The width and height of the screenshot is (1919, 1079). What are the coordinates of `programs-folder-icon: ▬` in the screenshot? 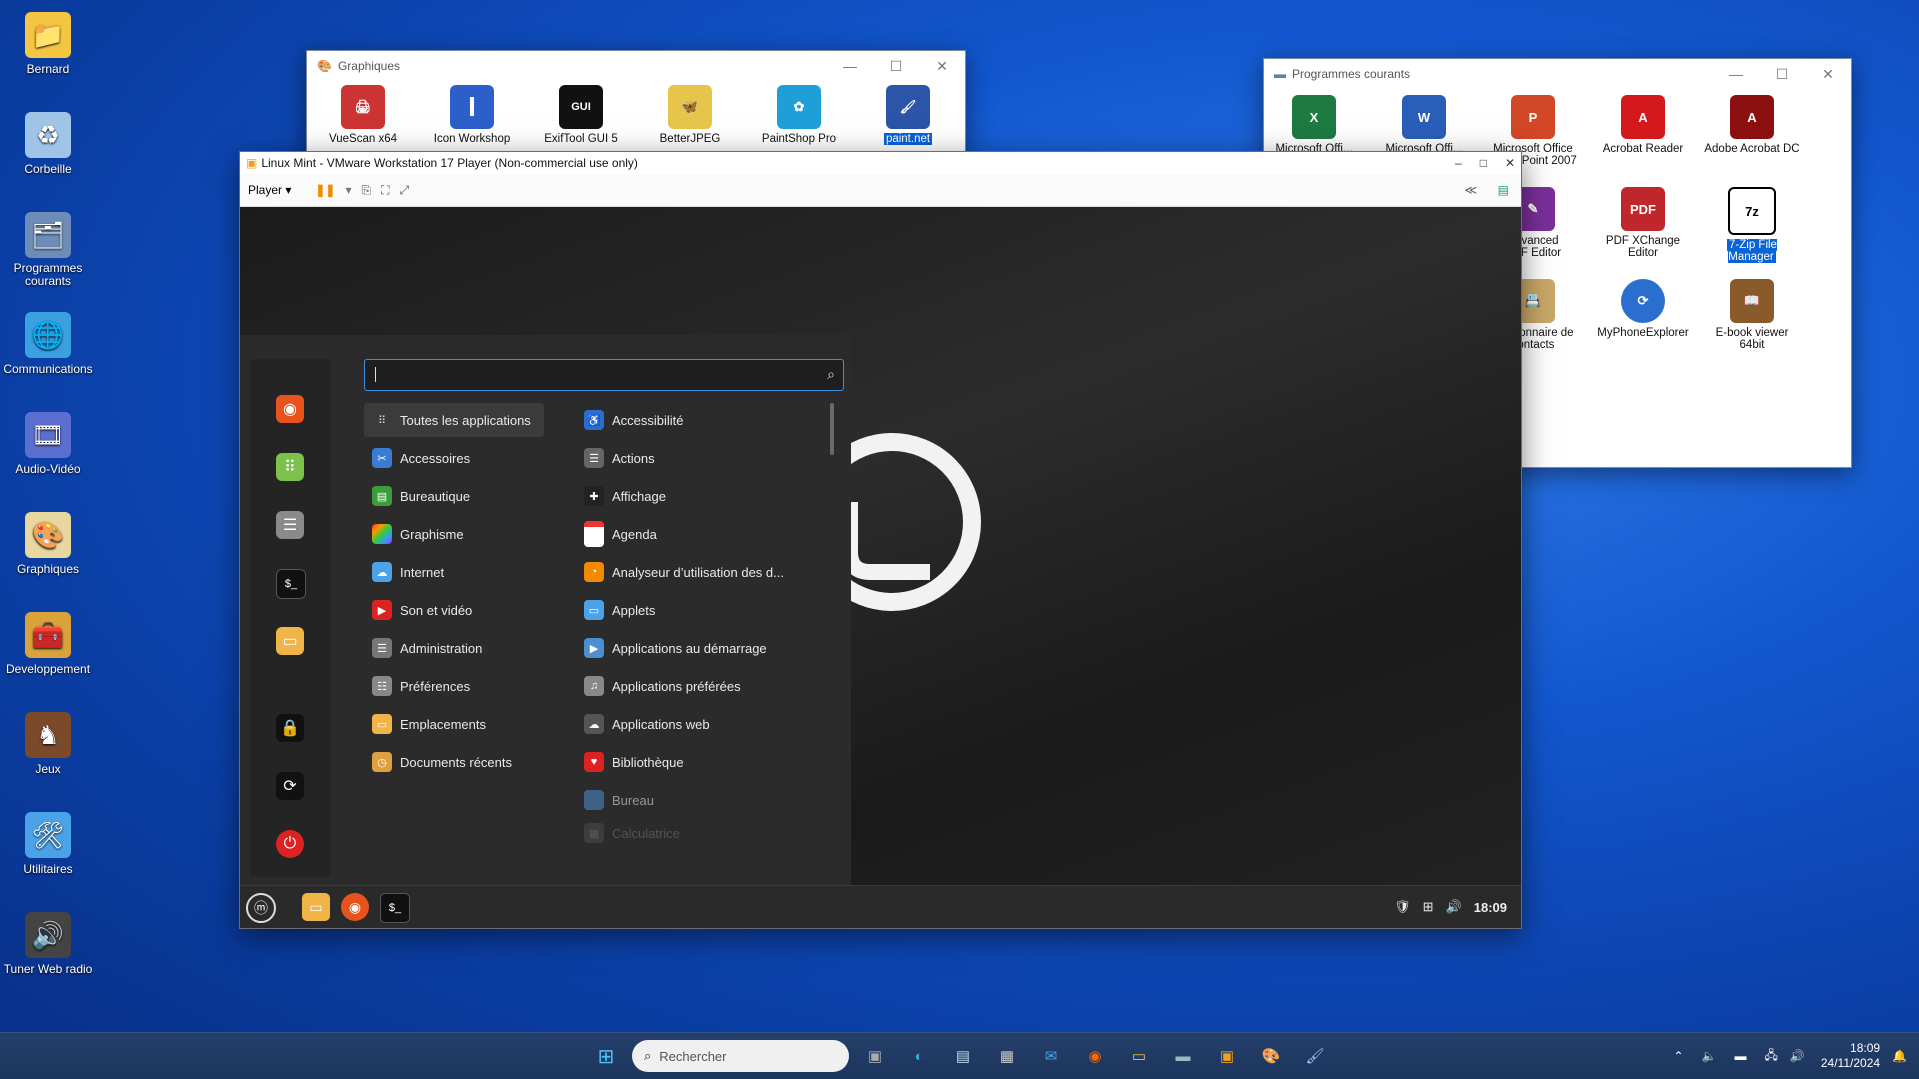 It's located at (1183, 1056).